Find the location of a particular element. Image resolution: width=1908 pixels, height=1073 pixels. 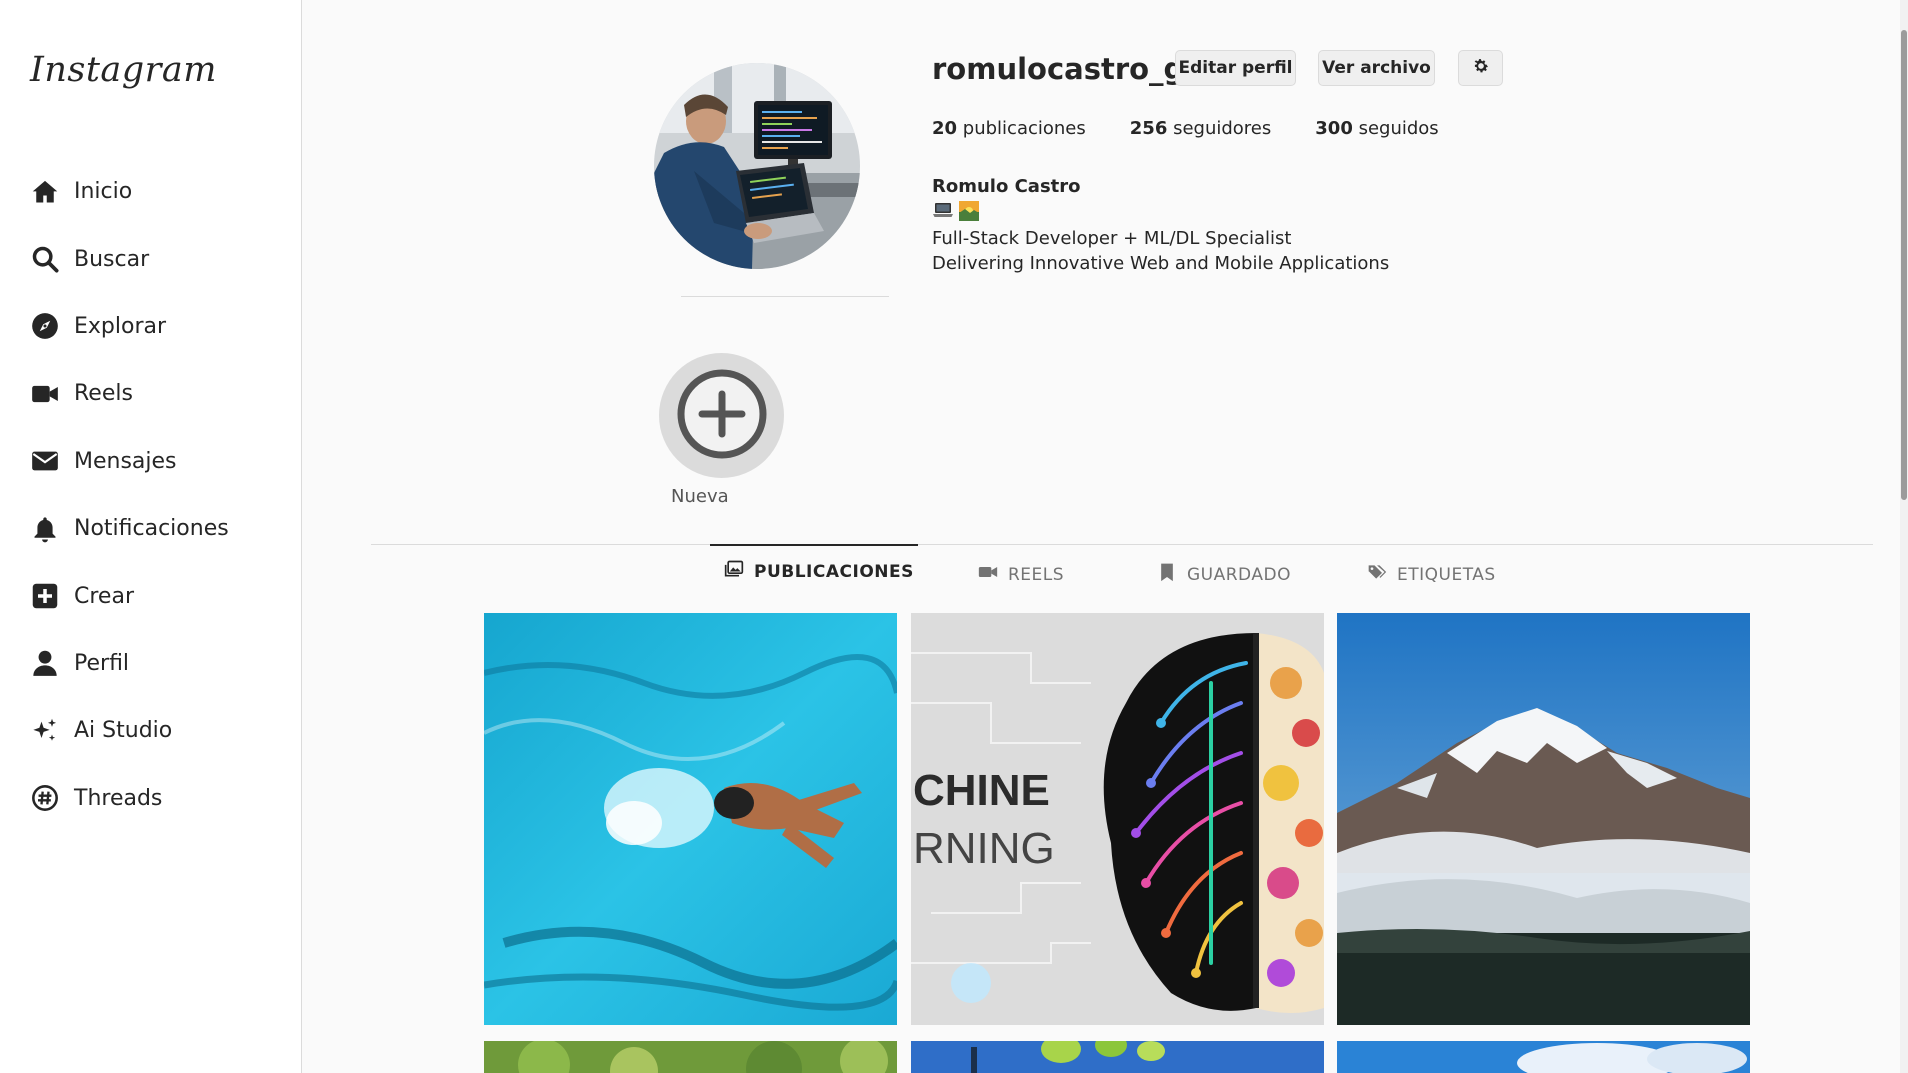

sidebar-item-explorar: Explorar is located at coordinates (129, 326).